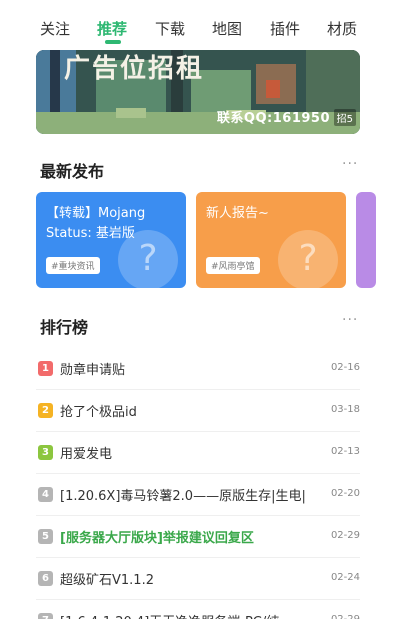  I want to click on latest-section-title-text: 最新发布, so click(72, 171).